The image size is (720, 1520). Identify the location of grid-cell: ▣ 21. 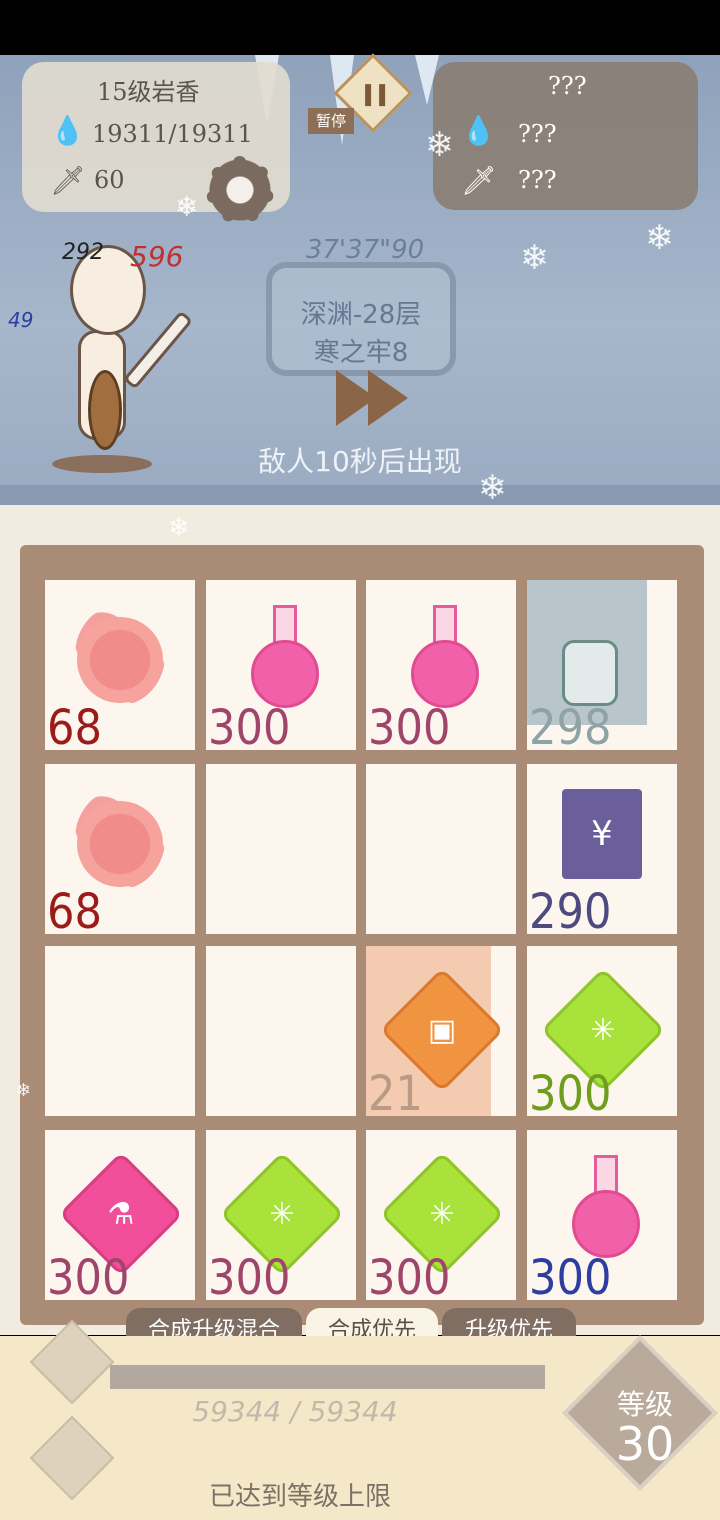
(441, 1031).